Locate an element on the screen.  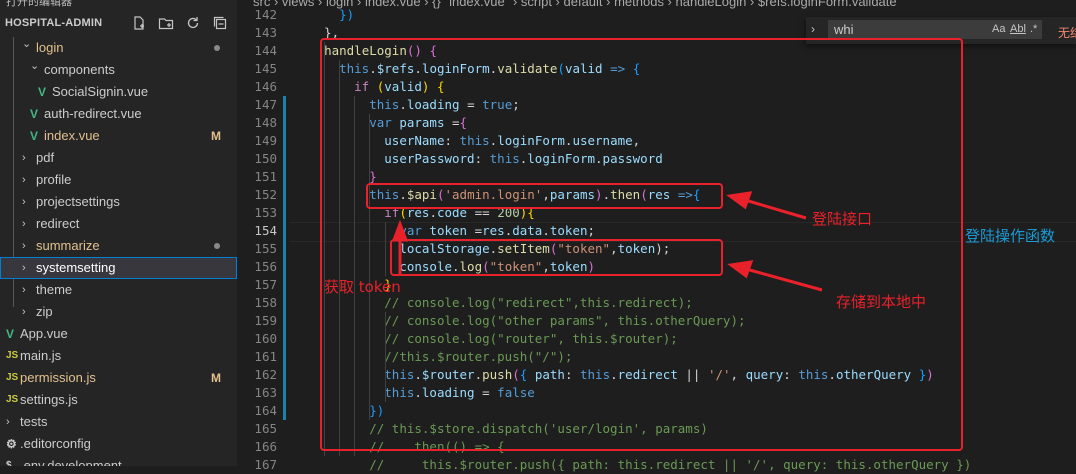
login-api-annotation: 登陆接口 is located at coordinates (842, 219).